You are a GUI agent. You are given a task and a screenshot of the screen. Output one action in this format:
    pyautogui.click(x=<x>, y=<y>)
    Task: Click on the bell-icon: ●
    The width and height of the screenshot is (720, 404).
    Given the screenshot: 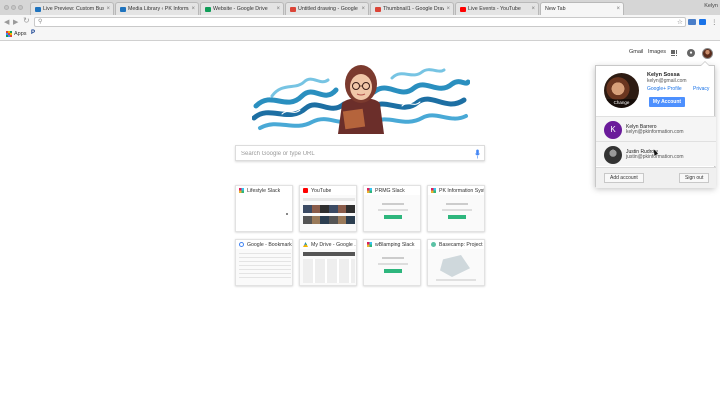 What is the action you would take?
    pyautogui.click(x=691, y=53)
    